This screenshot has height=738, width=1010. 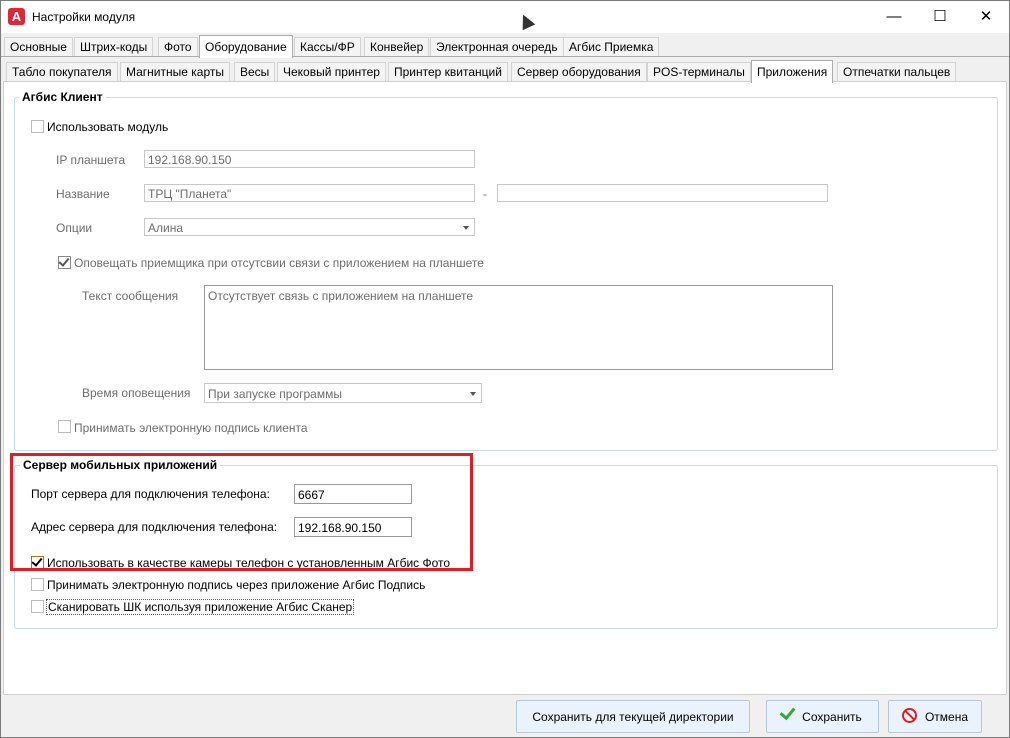 I want to click on tab-magnetic-cards: Магнитные карты, so click(x=175, y=72).